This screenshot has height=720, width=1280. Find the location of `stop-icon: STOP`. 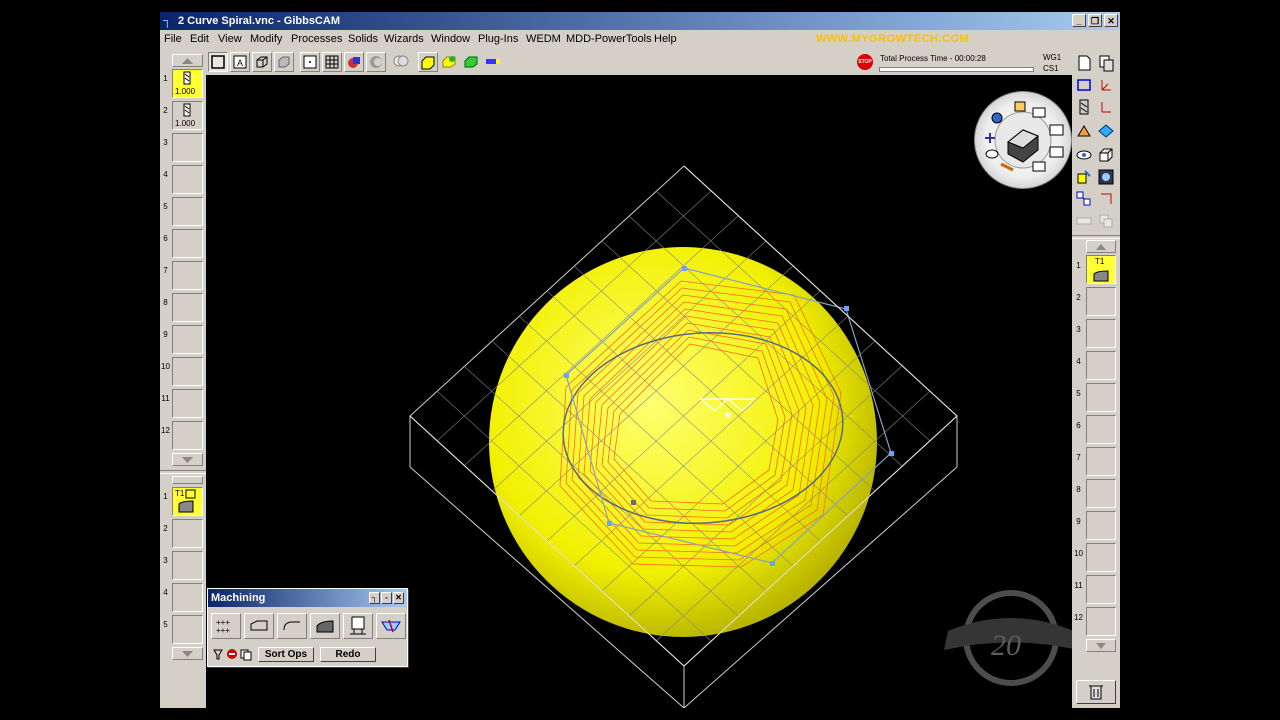

stop-icon: STOP is located at coordinates (865, 62).